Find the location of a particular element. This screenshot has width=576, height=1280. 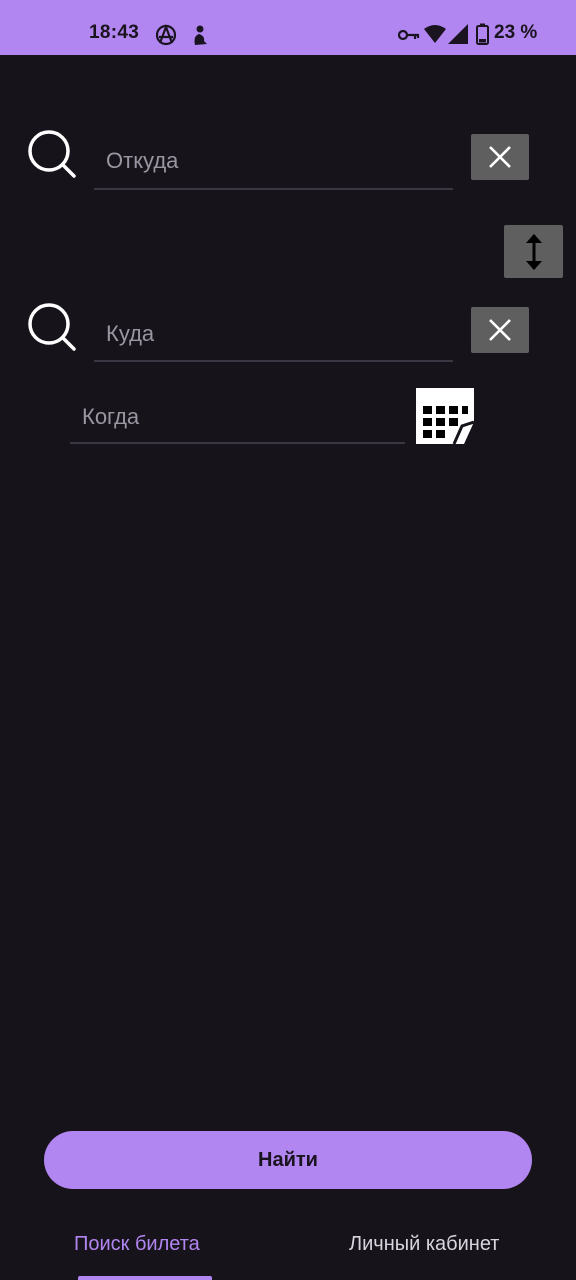

wifi-icon is located at coordinates (435, 34).